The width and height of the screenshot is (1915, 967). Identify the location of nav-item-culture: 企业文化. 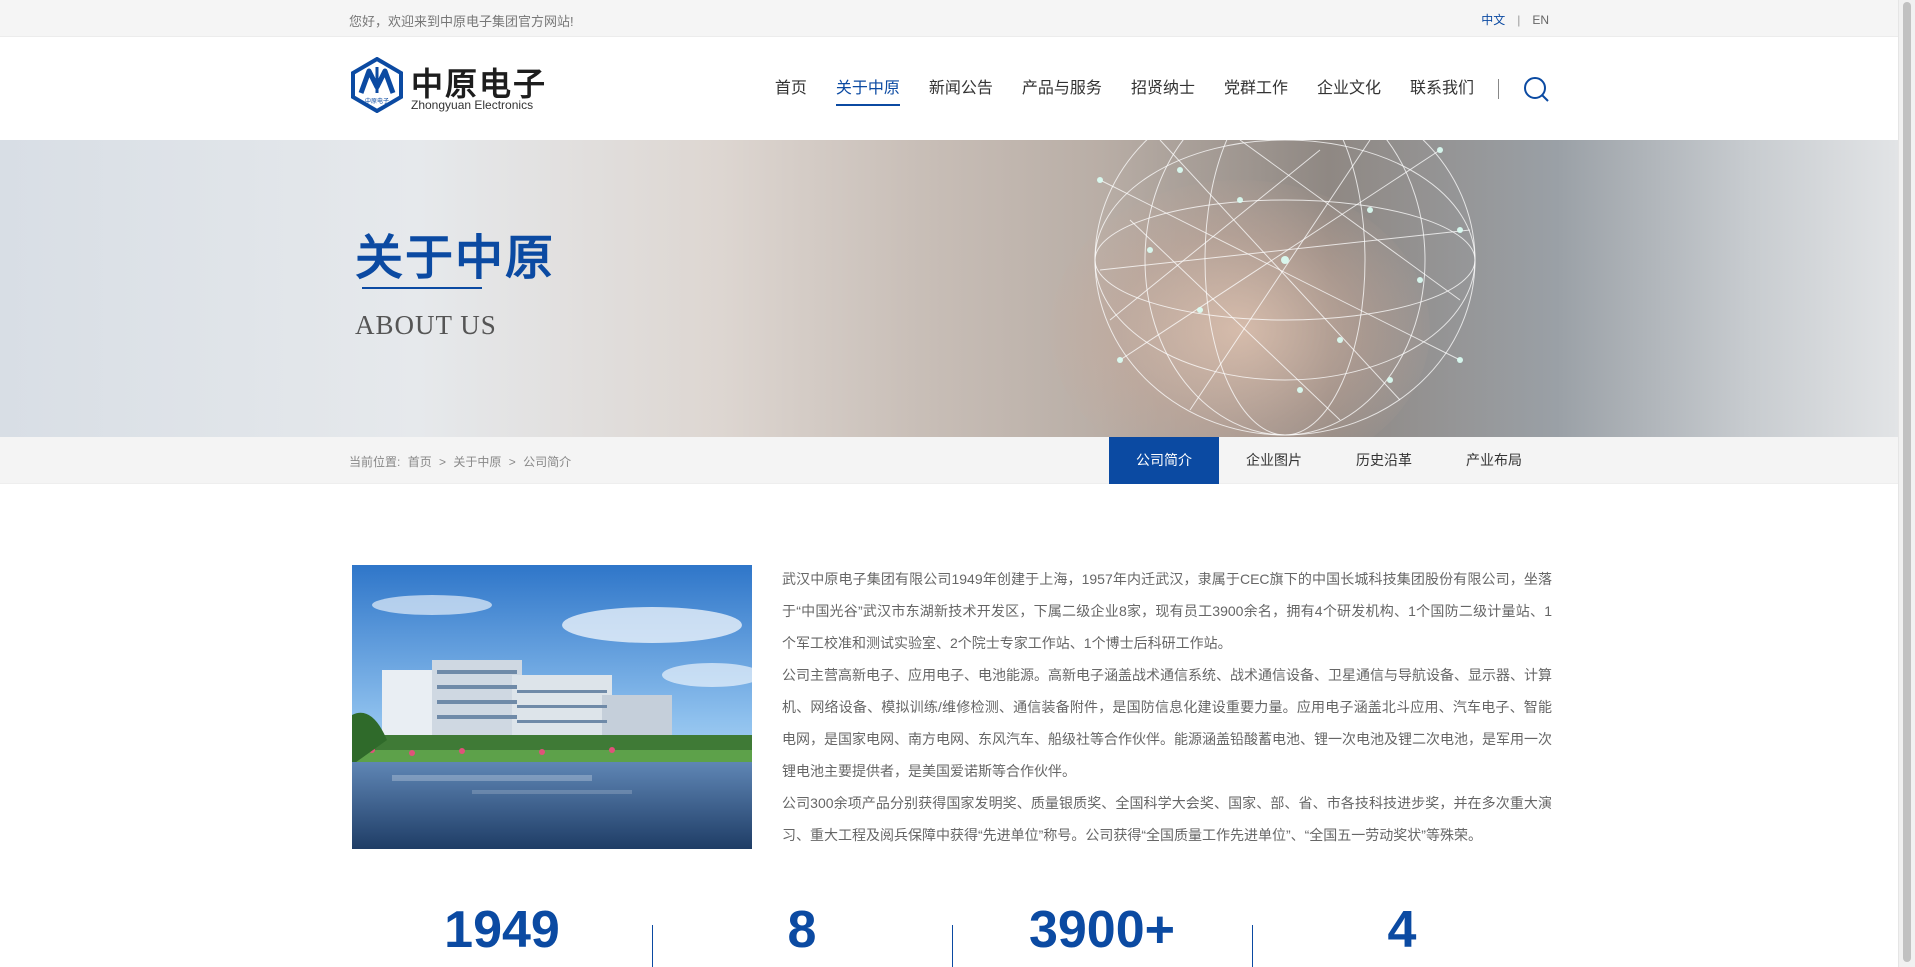
(1349, 88).